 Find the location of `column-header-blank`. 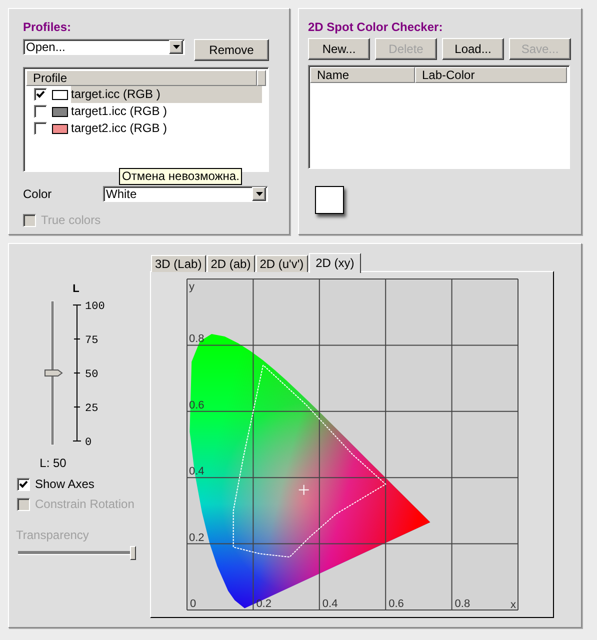

column-header-blank is located at coordinates (261, 78).